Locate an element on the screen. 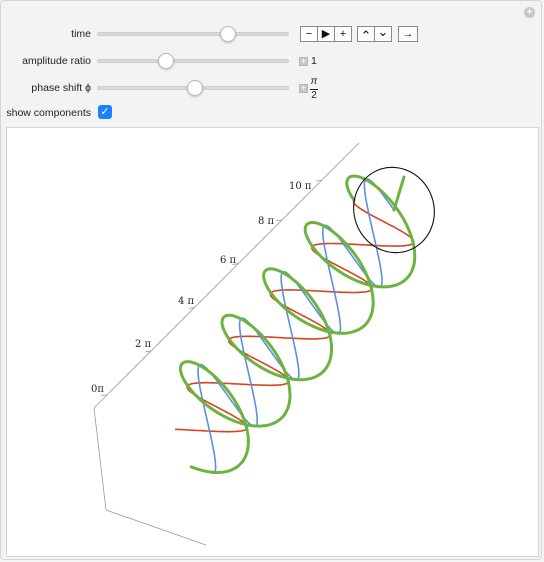 The image size is (544, 562). direction-button: → is located at coordinates (408, 34).